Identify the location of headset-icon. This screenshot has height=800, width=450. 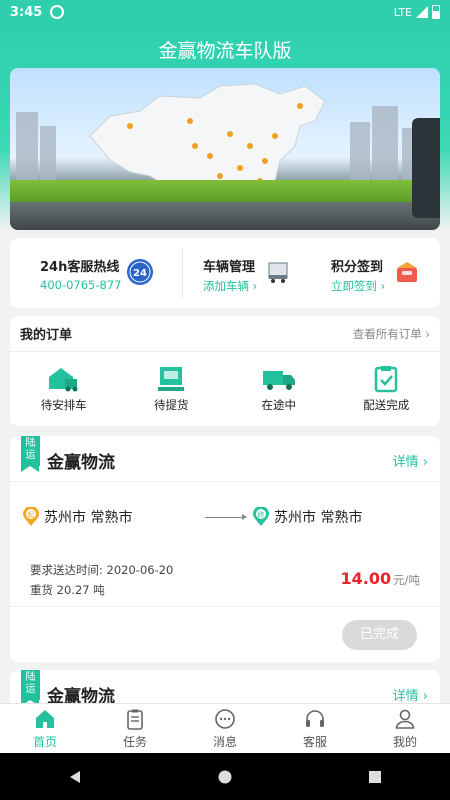
(315, 718).